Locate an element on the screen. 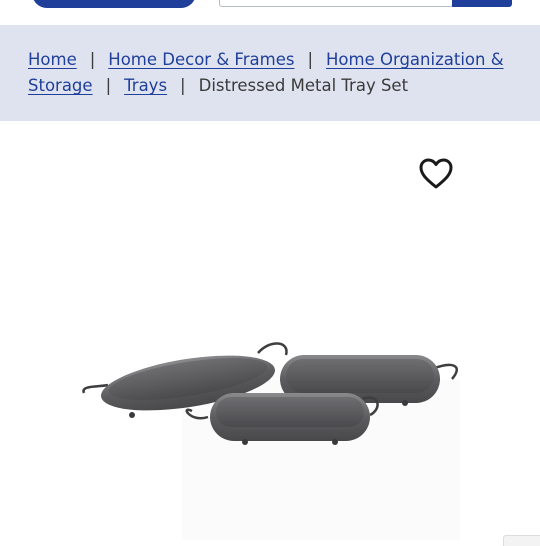  breadcrumb-link-home: Home is located at coordinates (52, 59).